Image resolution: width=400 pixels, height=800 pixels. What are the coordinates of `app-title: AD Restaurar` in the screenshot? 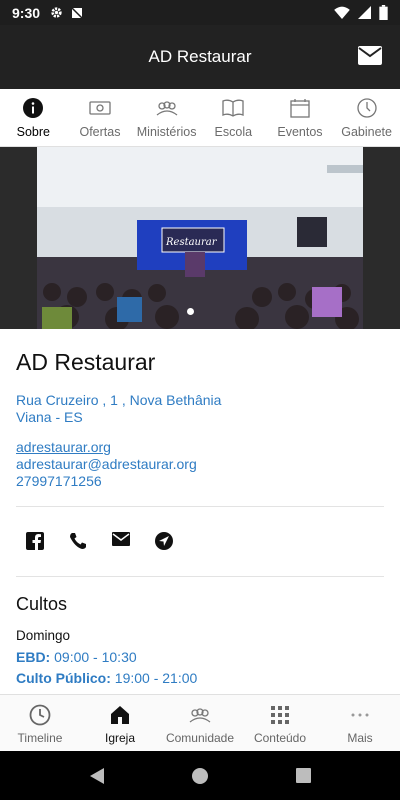 It's located at (200, 56).